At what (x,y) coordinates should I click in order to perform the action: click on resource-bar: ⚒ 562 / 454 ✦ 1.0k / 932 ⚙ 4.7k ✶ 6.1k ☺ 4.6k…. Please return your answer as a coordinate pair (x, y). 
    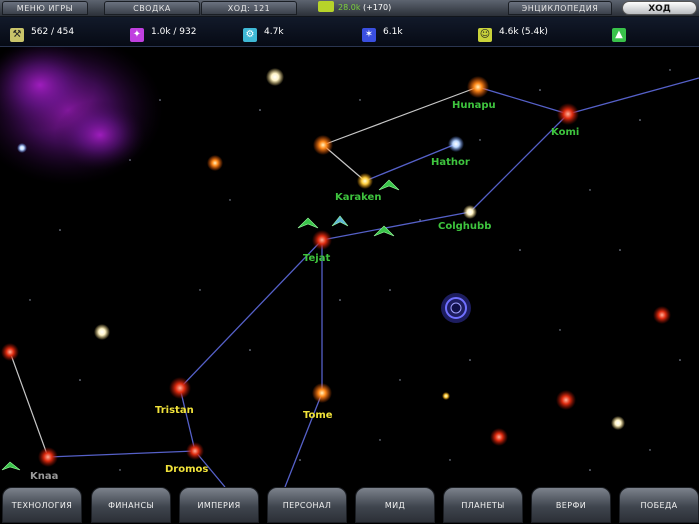
    Looking at the image, I should click on (349, 32).